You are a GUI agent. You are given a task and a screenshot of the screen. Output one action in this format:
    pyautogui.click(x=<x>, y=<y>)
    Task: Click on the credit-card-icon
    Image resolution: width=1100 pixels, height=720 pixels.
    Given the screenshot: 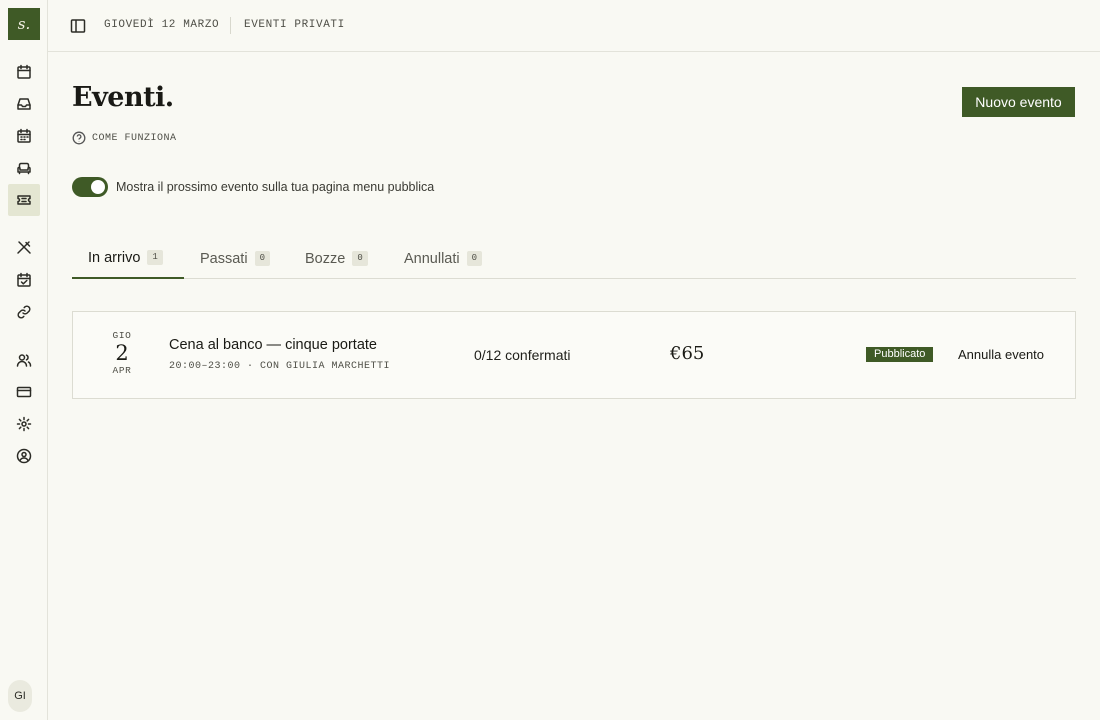 What is the action you would take?
    pyautogui.click(x=24, y=392)
    